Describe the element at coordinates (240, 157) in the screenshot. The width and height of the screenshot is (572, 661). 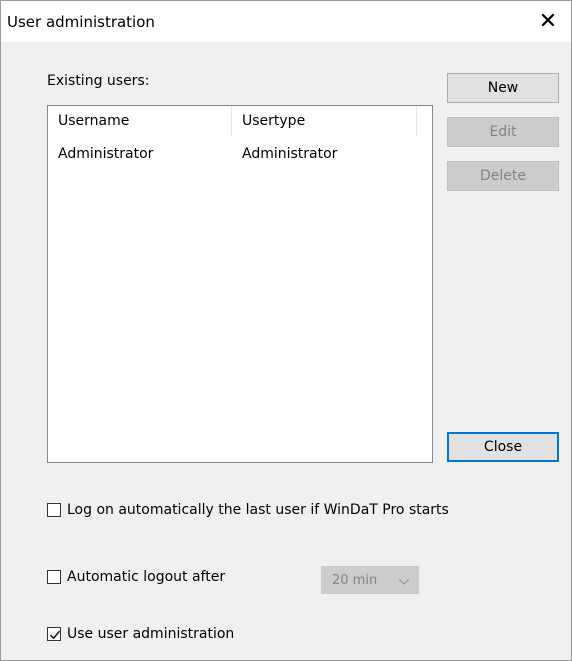
I see `list-item: Administrator Administrator` at that location.